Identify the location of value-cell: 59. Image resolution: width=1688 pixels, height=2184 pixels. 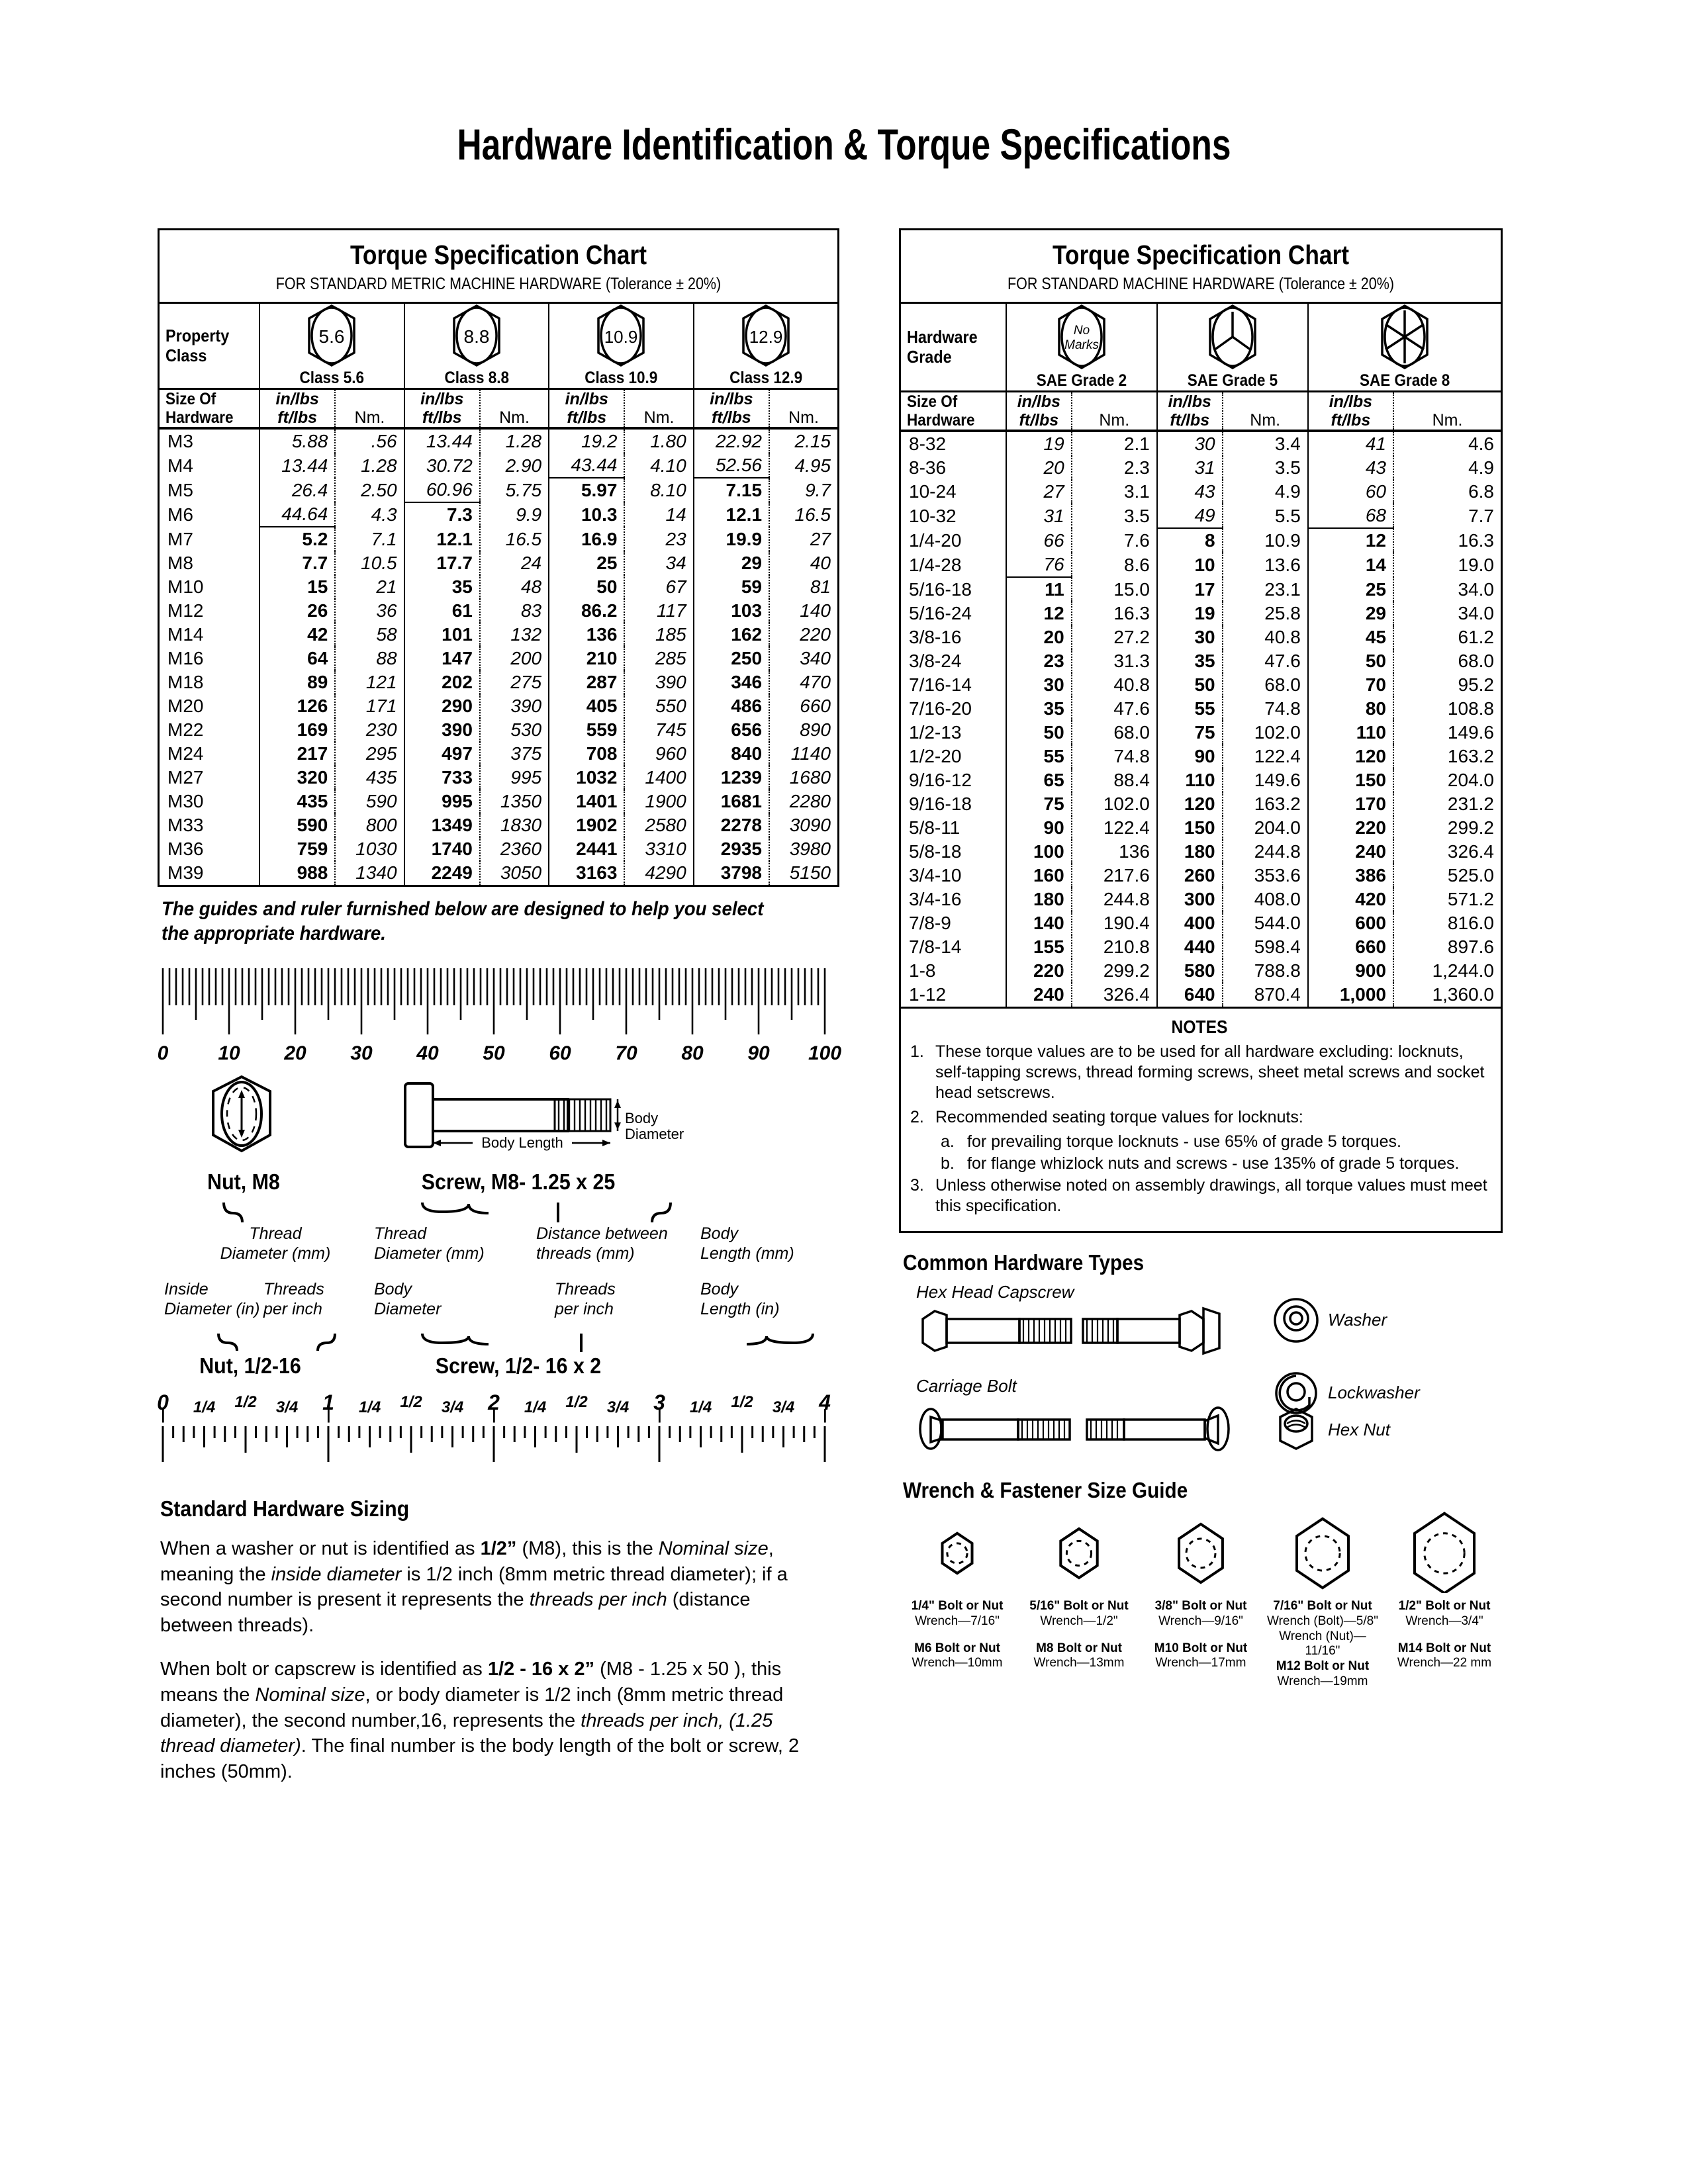
(732, 587).